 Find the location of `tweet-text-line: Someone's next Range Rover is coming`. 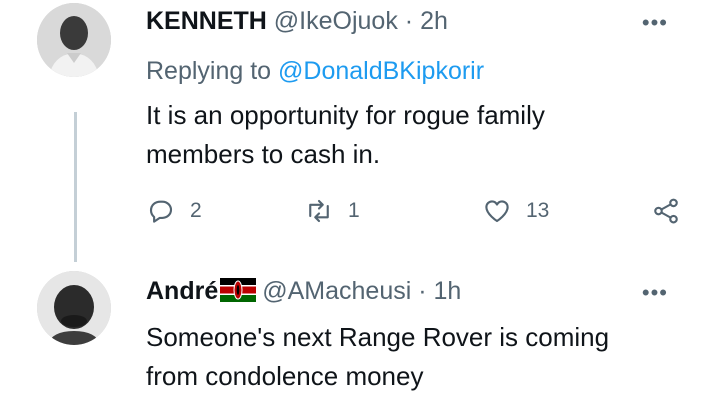

tweet-text-line: Someone's next Range Rover is coming is located at coordinates (378, 337).